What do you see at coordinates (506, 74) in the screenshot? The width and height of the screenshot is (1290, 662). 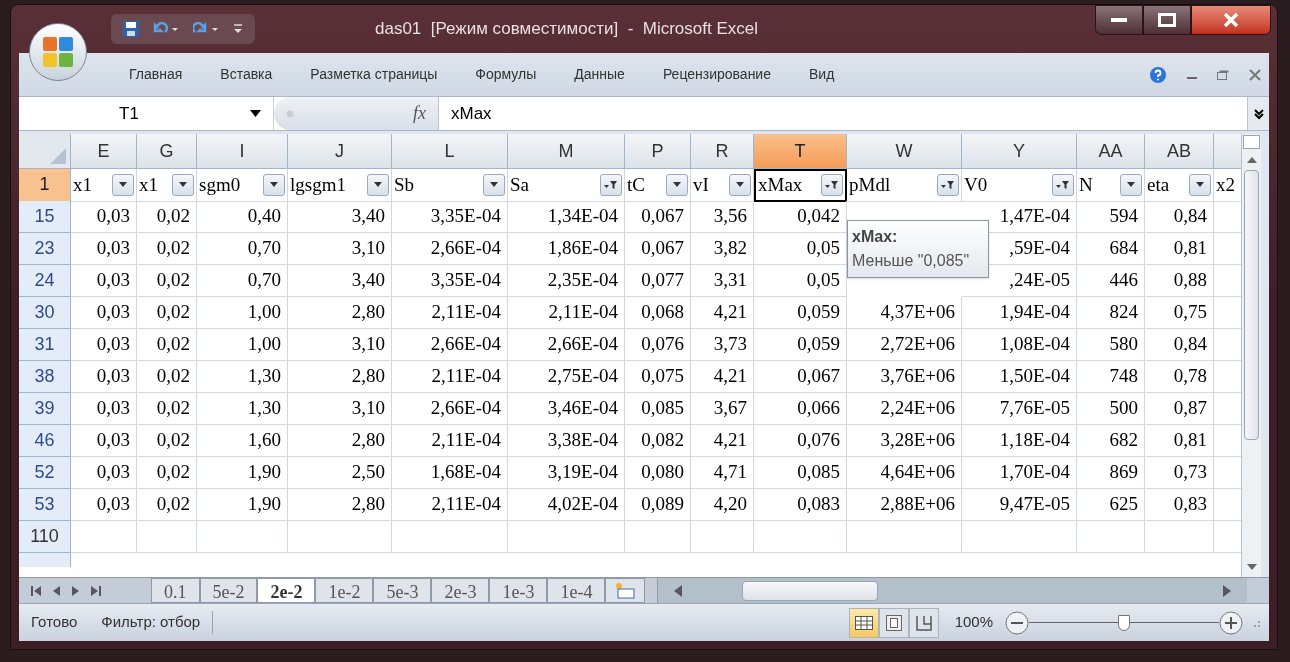 I see `ribbon-tab: Формулы` at bounding box center [506, 74].